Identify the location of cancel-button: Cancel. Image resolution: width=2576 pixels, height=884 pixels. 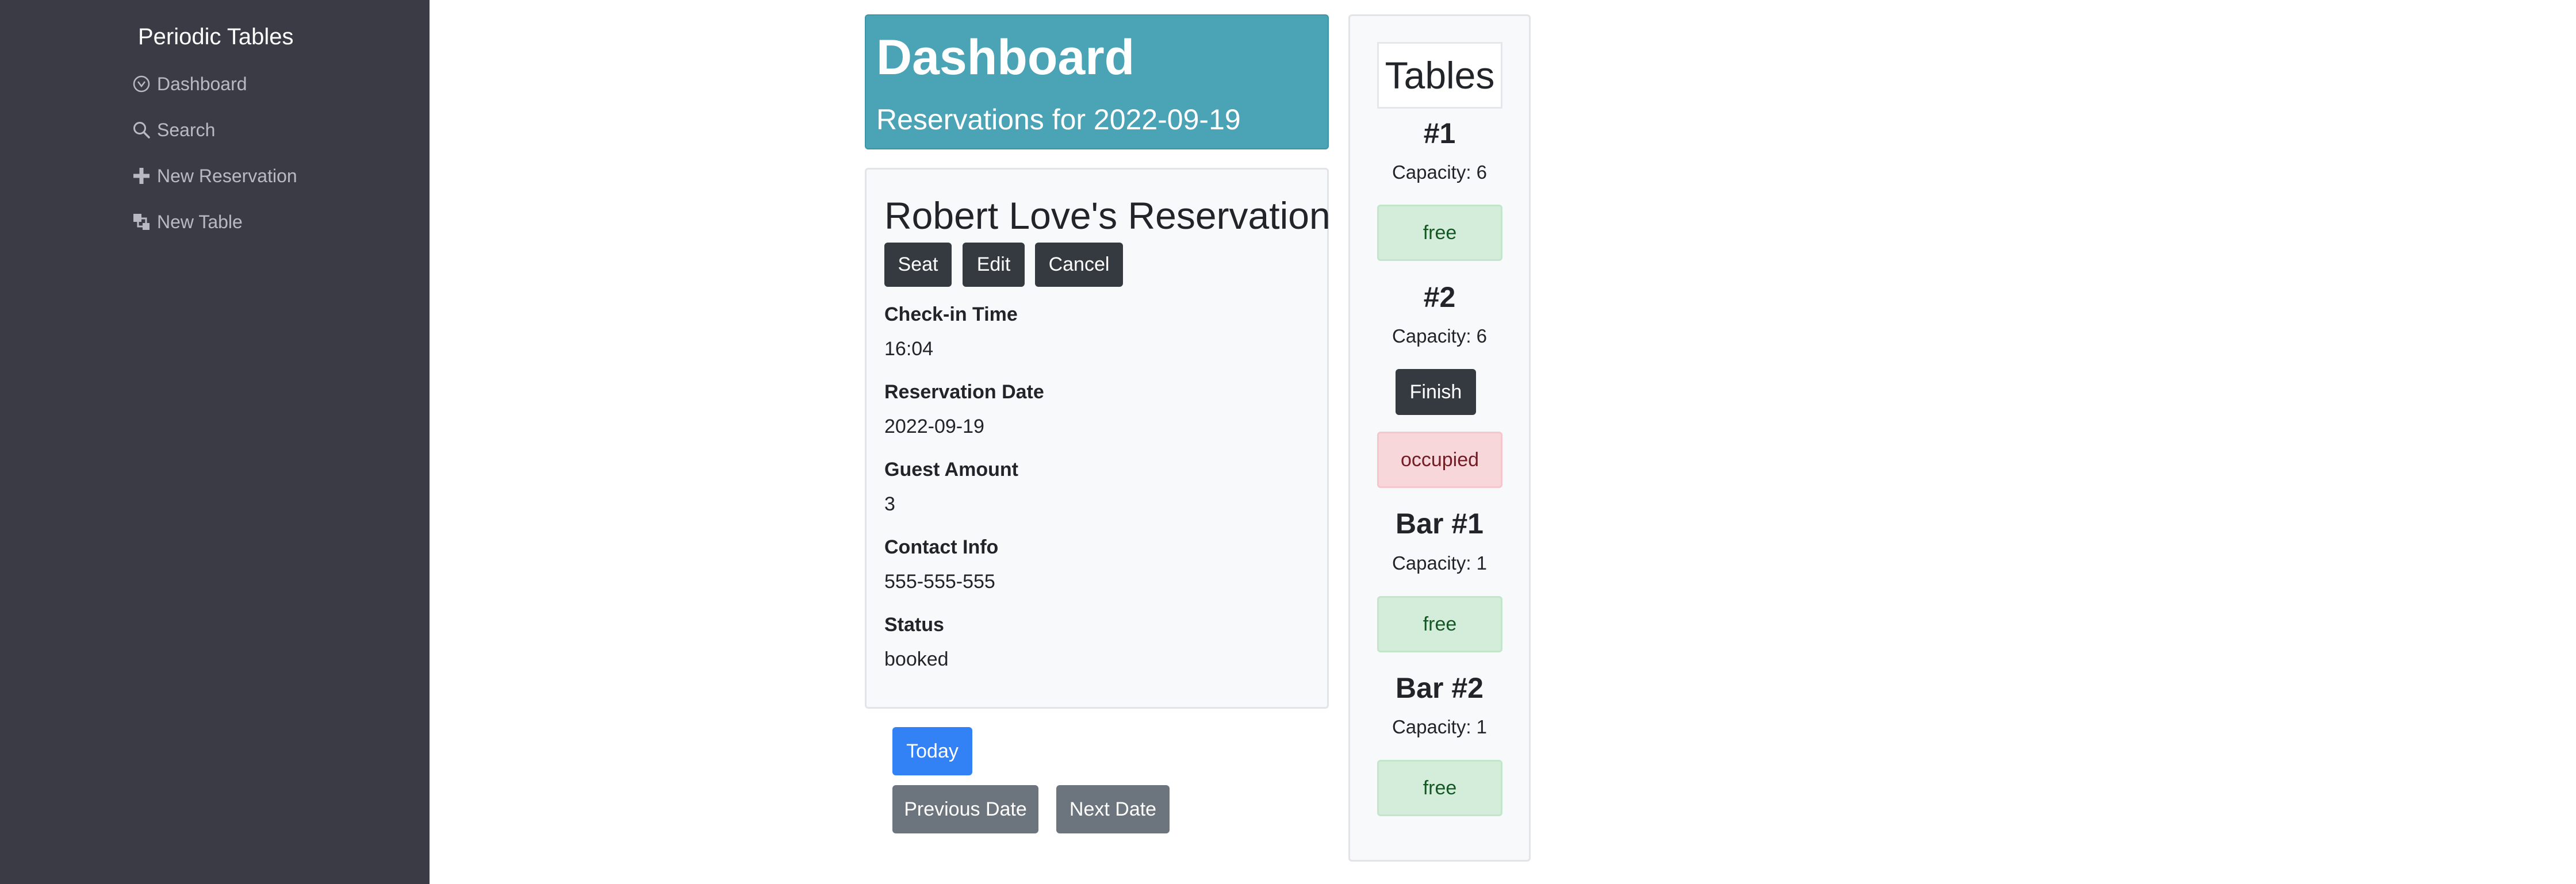
(1079, 265).